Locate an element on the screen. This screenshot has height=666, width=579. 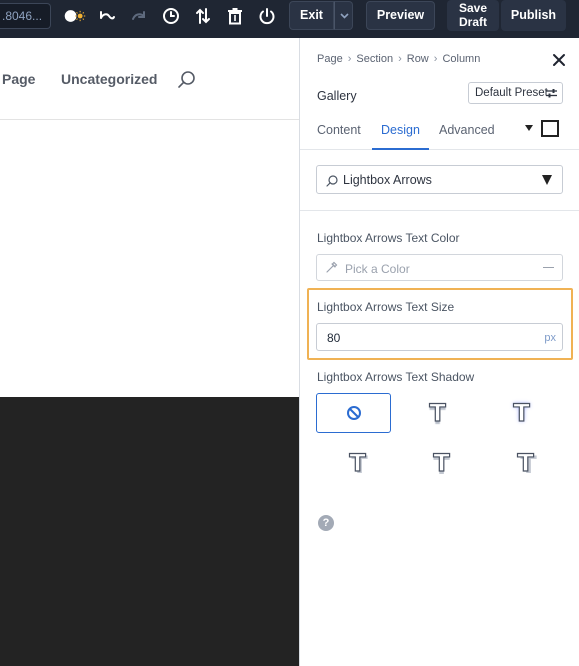
text-shadow-label: Lightbox Arrows Text Shadow is located at coordinates (396, 377).